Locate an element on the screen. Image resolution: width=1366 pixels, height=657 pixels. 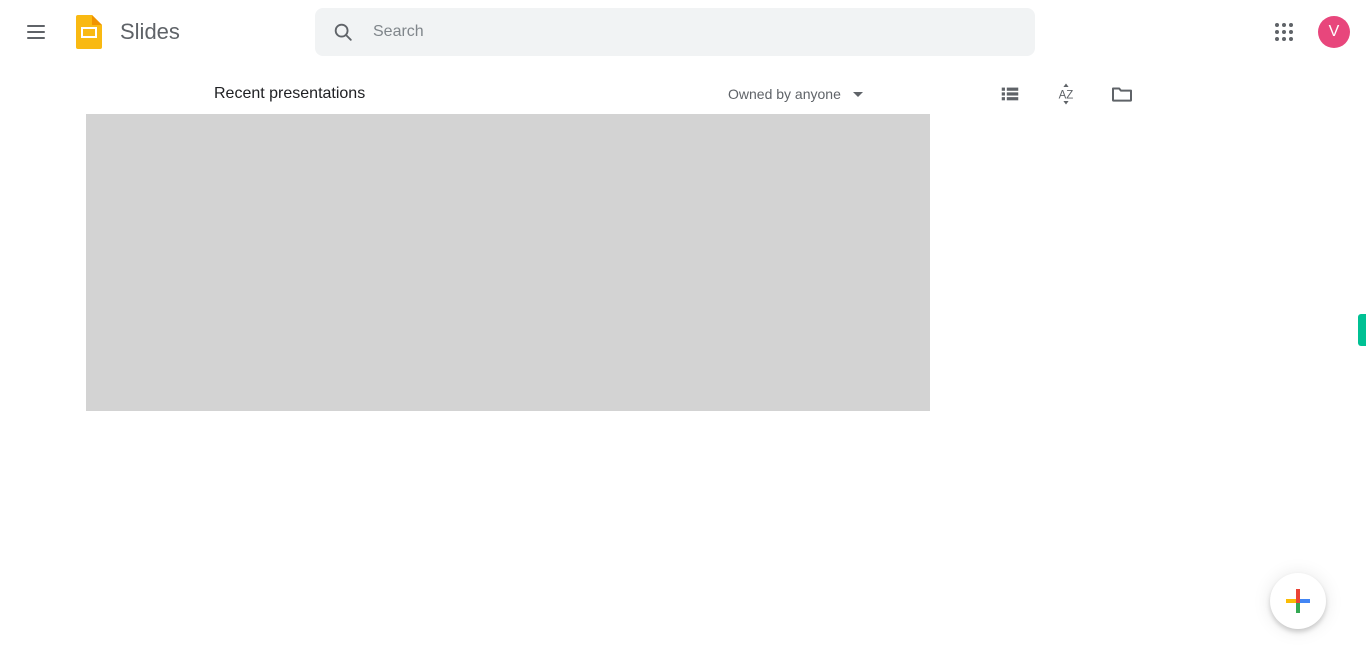
search-icon is located at coordinates (343, 32).